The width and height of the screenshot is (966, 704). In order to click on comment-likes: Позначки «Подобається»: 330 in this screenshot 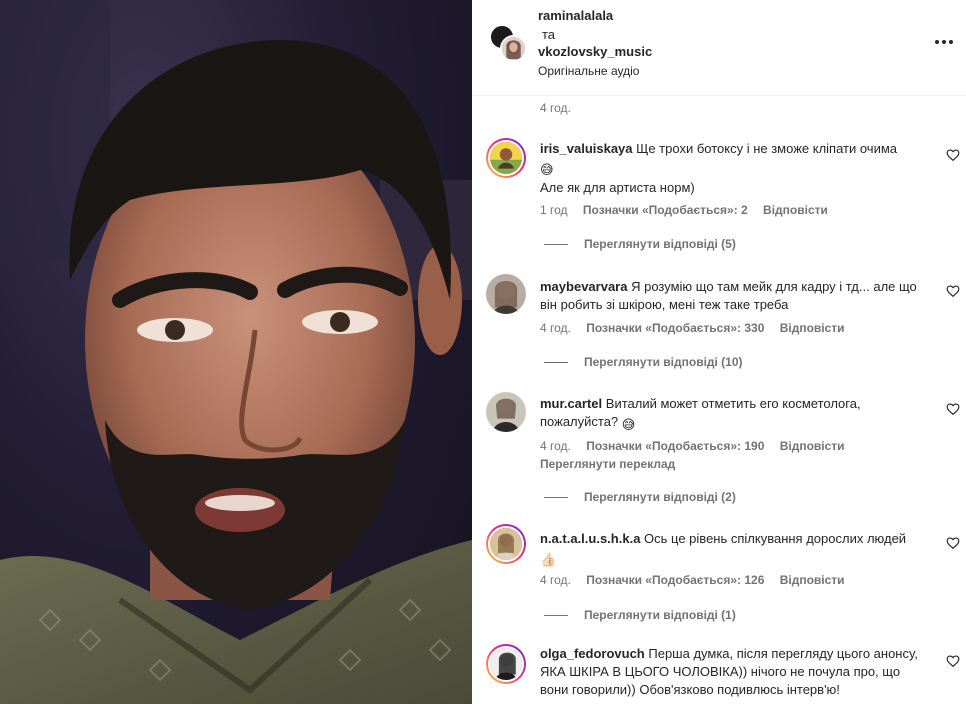, I will do `click(675, 328)`.